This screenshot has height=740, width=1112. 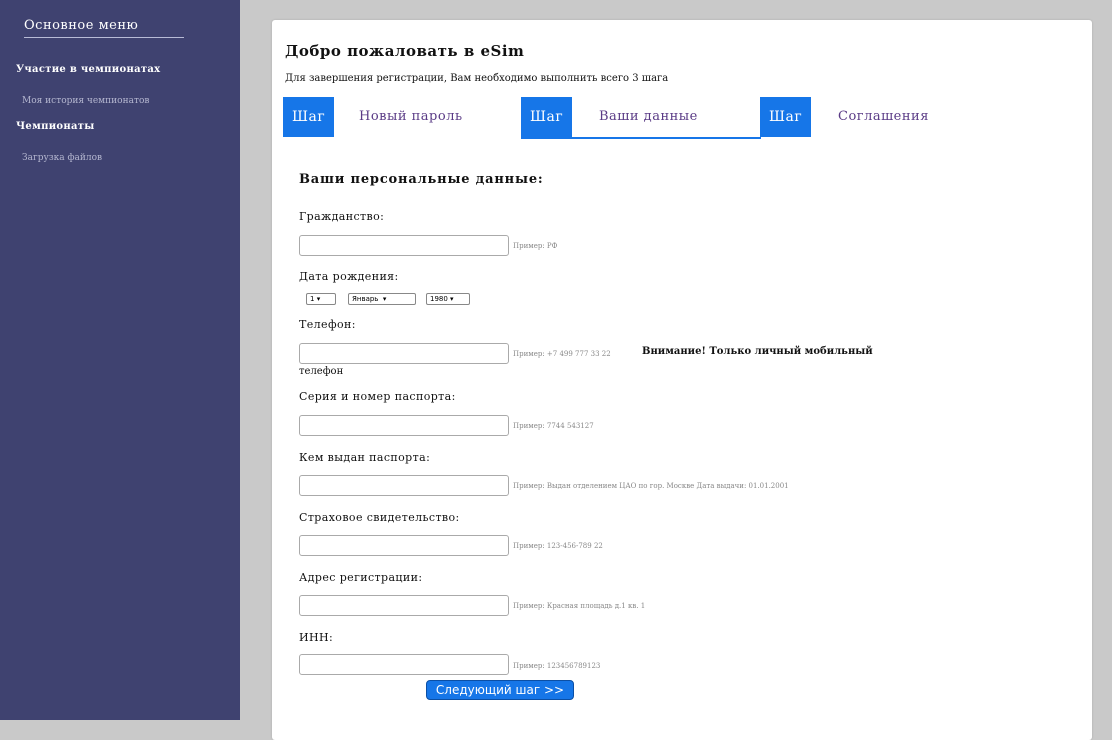 I want to click on birth-month-select: Январь ▾, so click(x=382, y=299).